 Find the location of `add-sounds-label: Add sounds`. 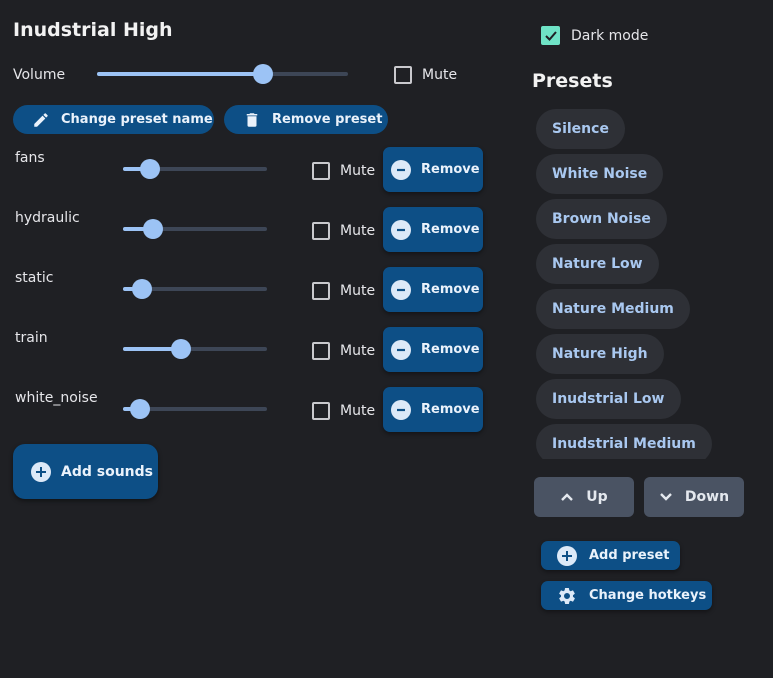

add-sounds-label: Add sounds is located at coordinates (107, 471).